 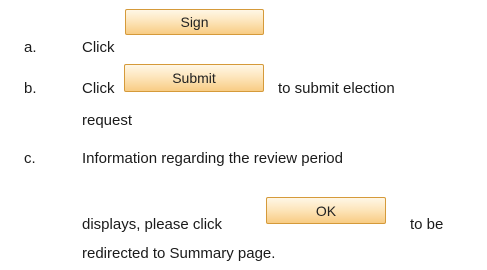 What do you see at coordinates (212, 158) in the screenshot?
I see `step-c-text-line1: Information regarding the review period` at bounding box center [212, 158].